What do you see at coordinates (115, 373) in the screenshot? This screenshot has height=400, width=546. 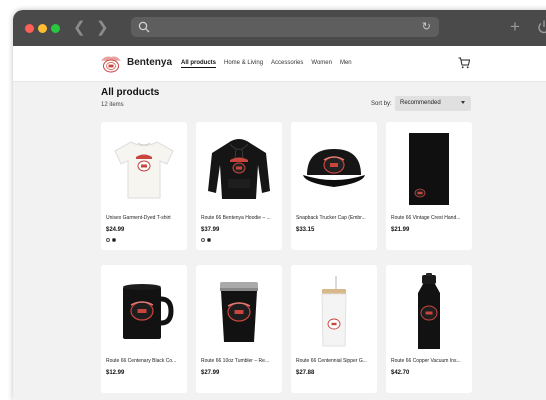 I see `product-price: $12.99` at bounding box center [115, 373].